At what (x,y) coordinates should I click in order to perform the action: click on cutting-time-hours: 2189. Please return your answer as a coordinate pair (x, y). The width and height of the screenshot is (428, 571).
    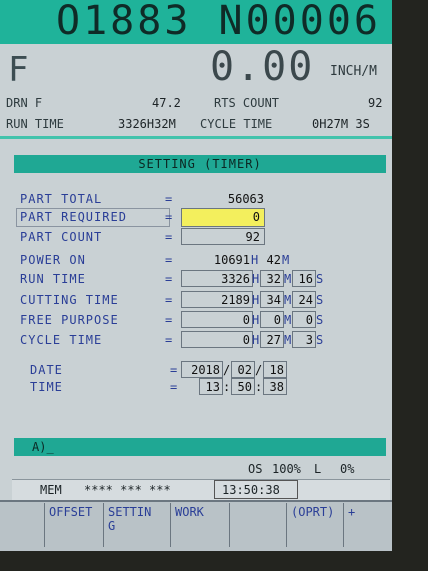
    Looking at the image, I should click on (216, 300).